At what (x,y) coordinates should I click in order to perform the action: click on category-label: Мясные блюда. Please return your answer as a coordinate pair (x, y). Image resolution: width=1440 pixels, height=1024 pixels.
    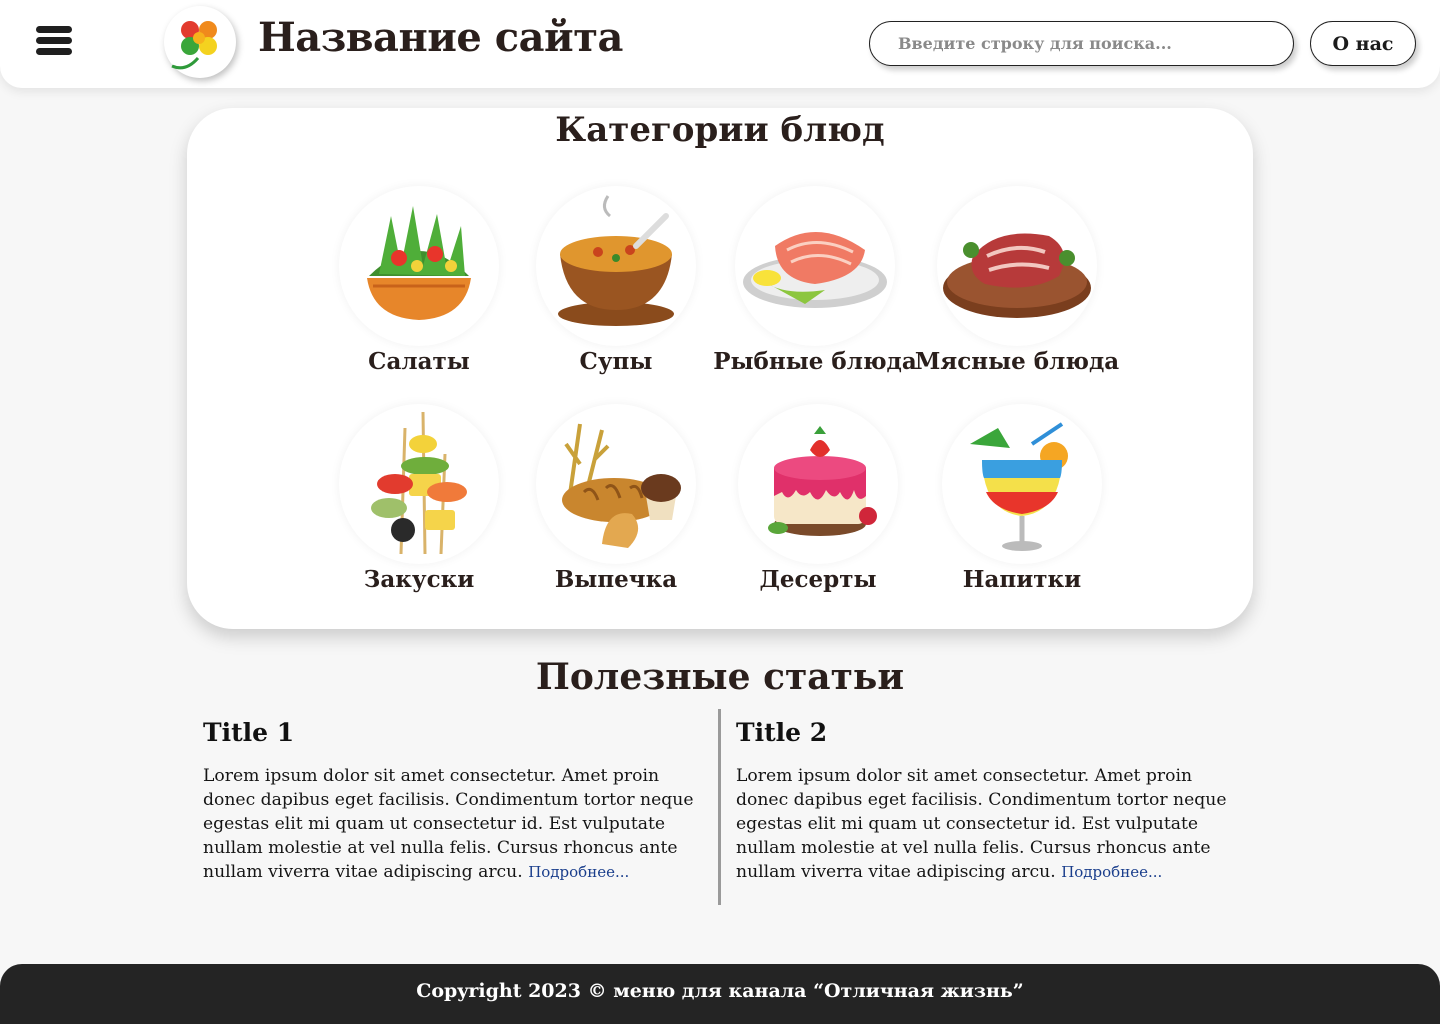
    Looking at the image, I should click on (1017, 361).